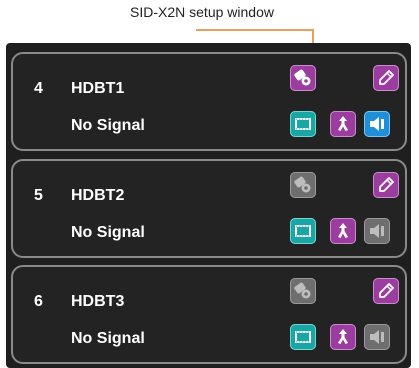  What do you see at coordinates (38, 195) in the screenshot?
I see `input-number: 5` at bounding box center [38, 195].